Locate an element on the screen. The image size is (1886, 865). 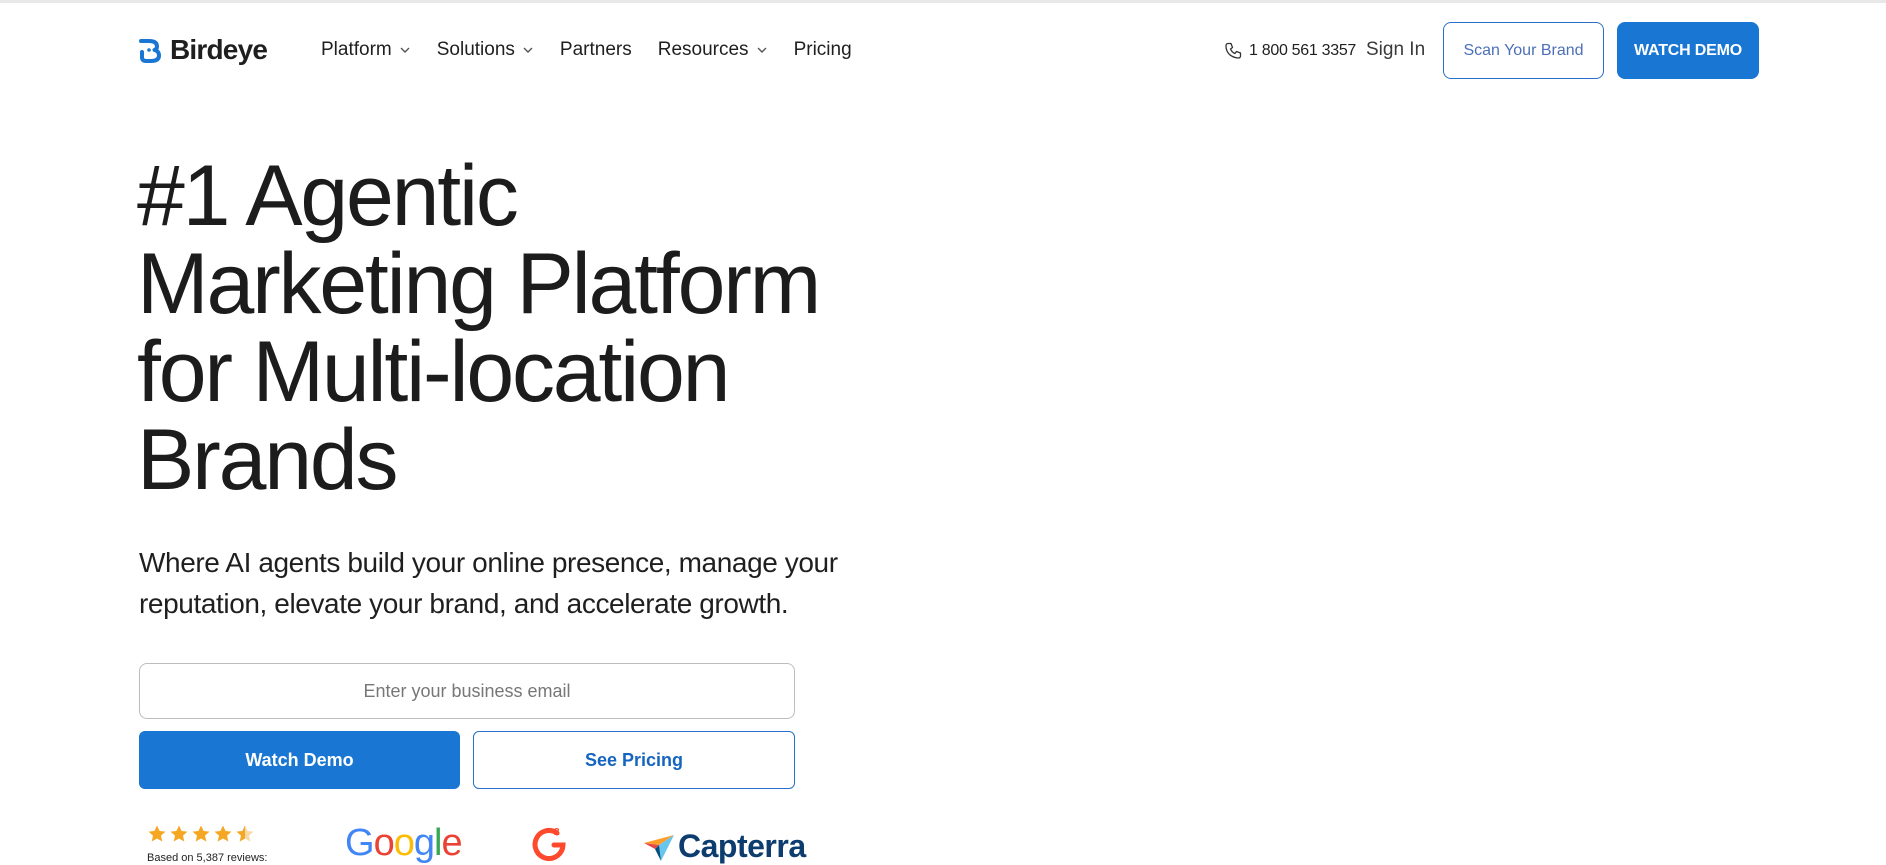
watch-demo-button: Watch Demo is located at coordinates (299, 760).